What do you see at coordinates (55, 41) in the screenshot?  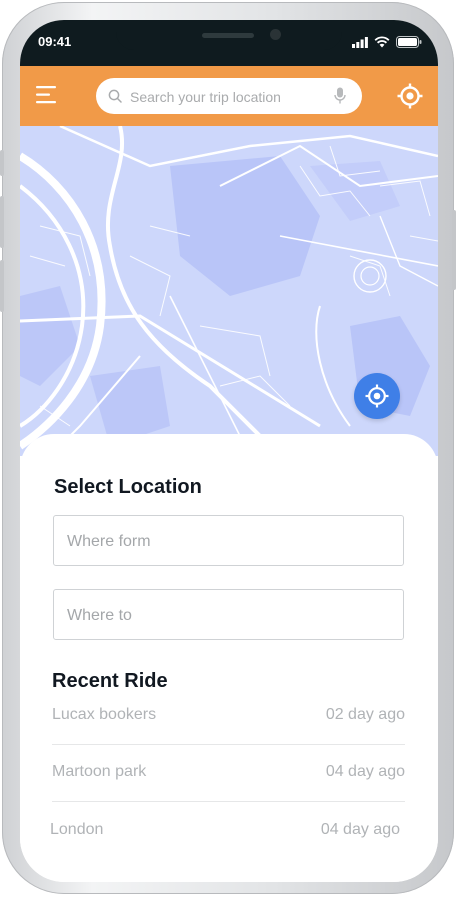 I see `status-time: 09:41` at bounding box center [55, 41].